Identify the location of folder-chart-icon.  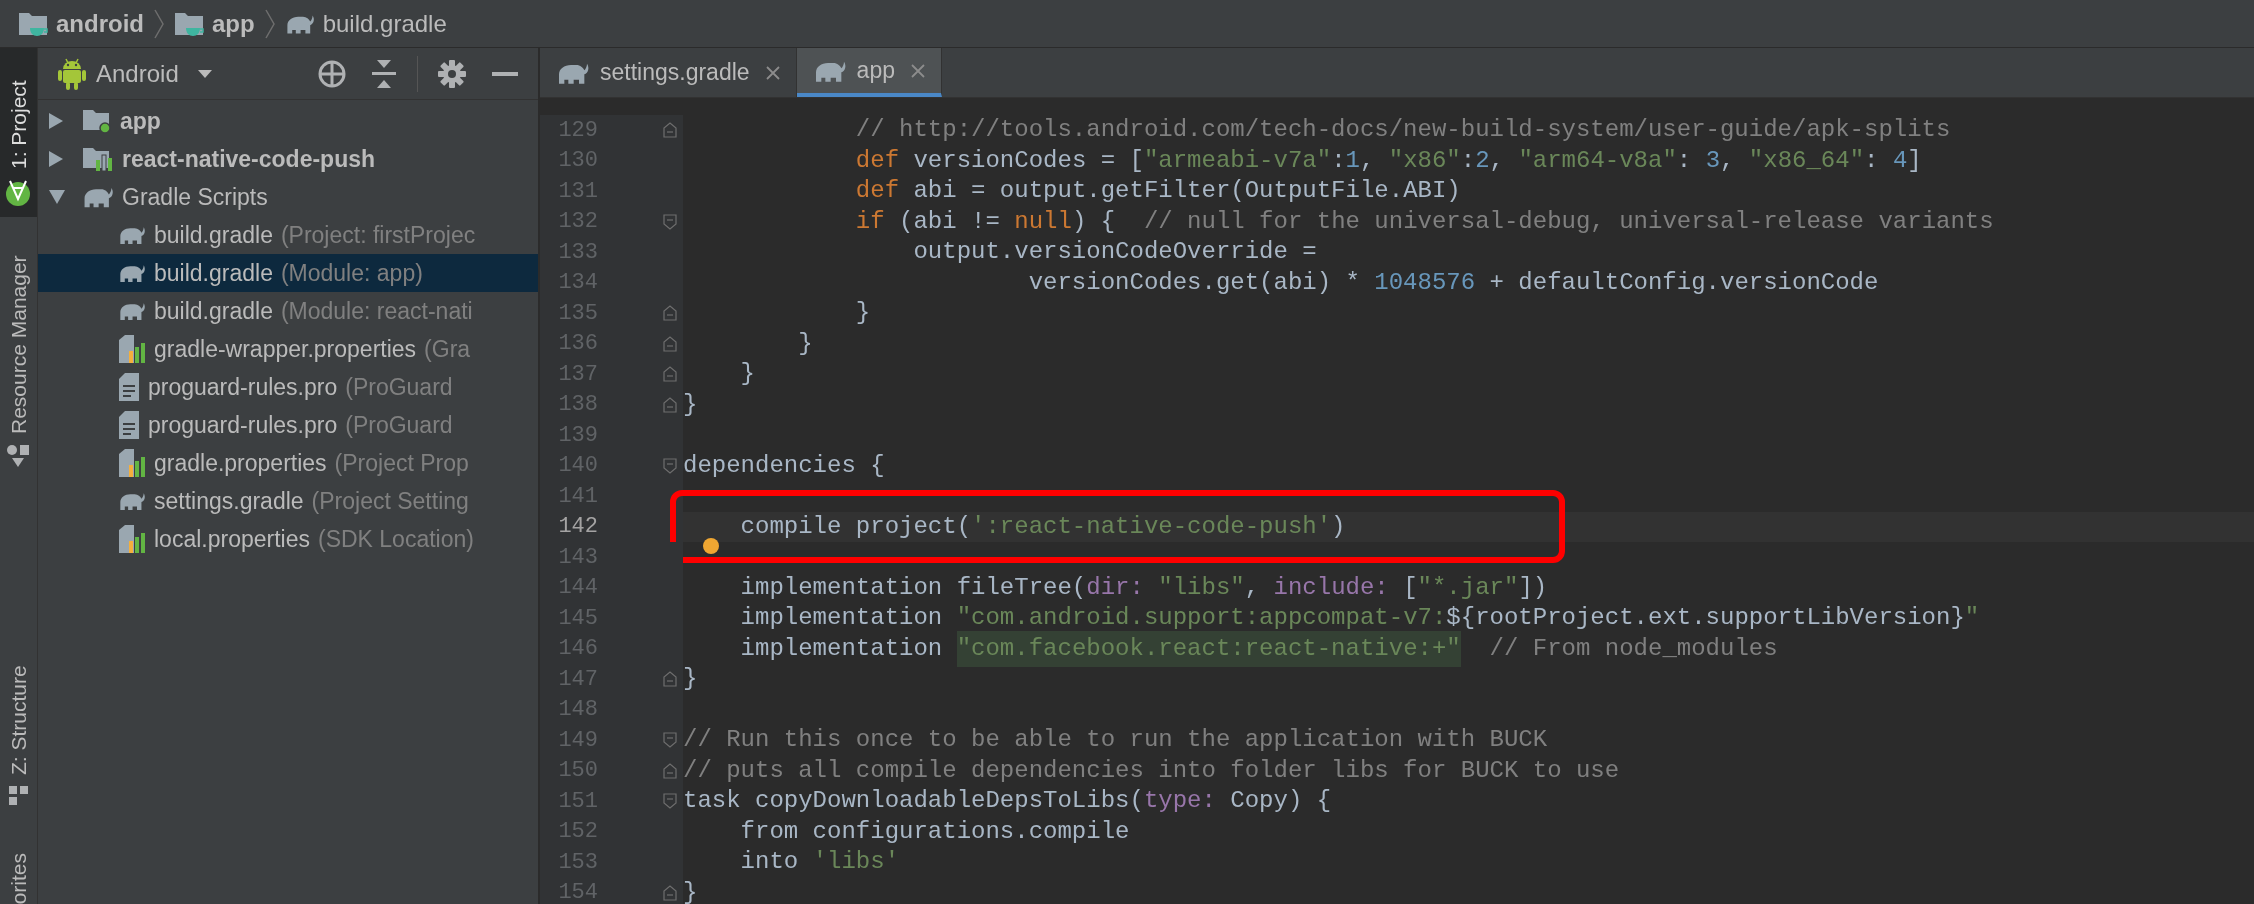
(98, 159).